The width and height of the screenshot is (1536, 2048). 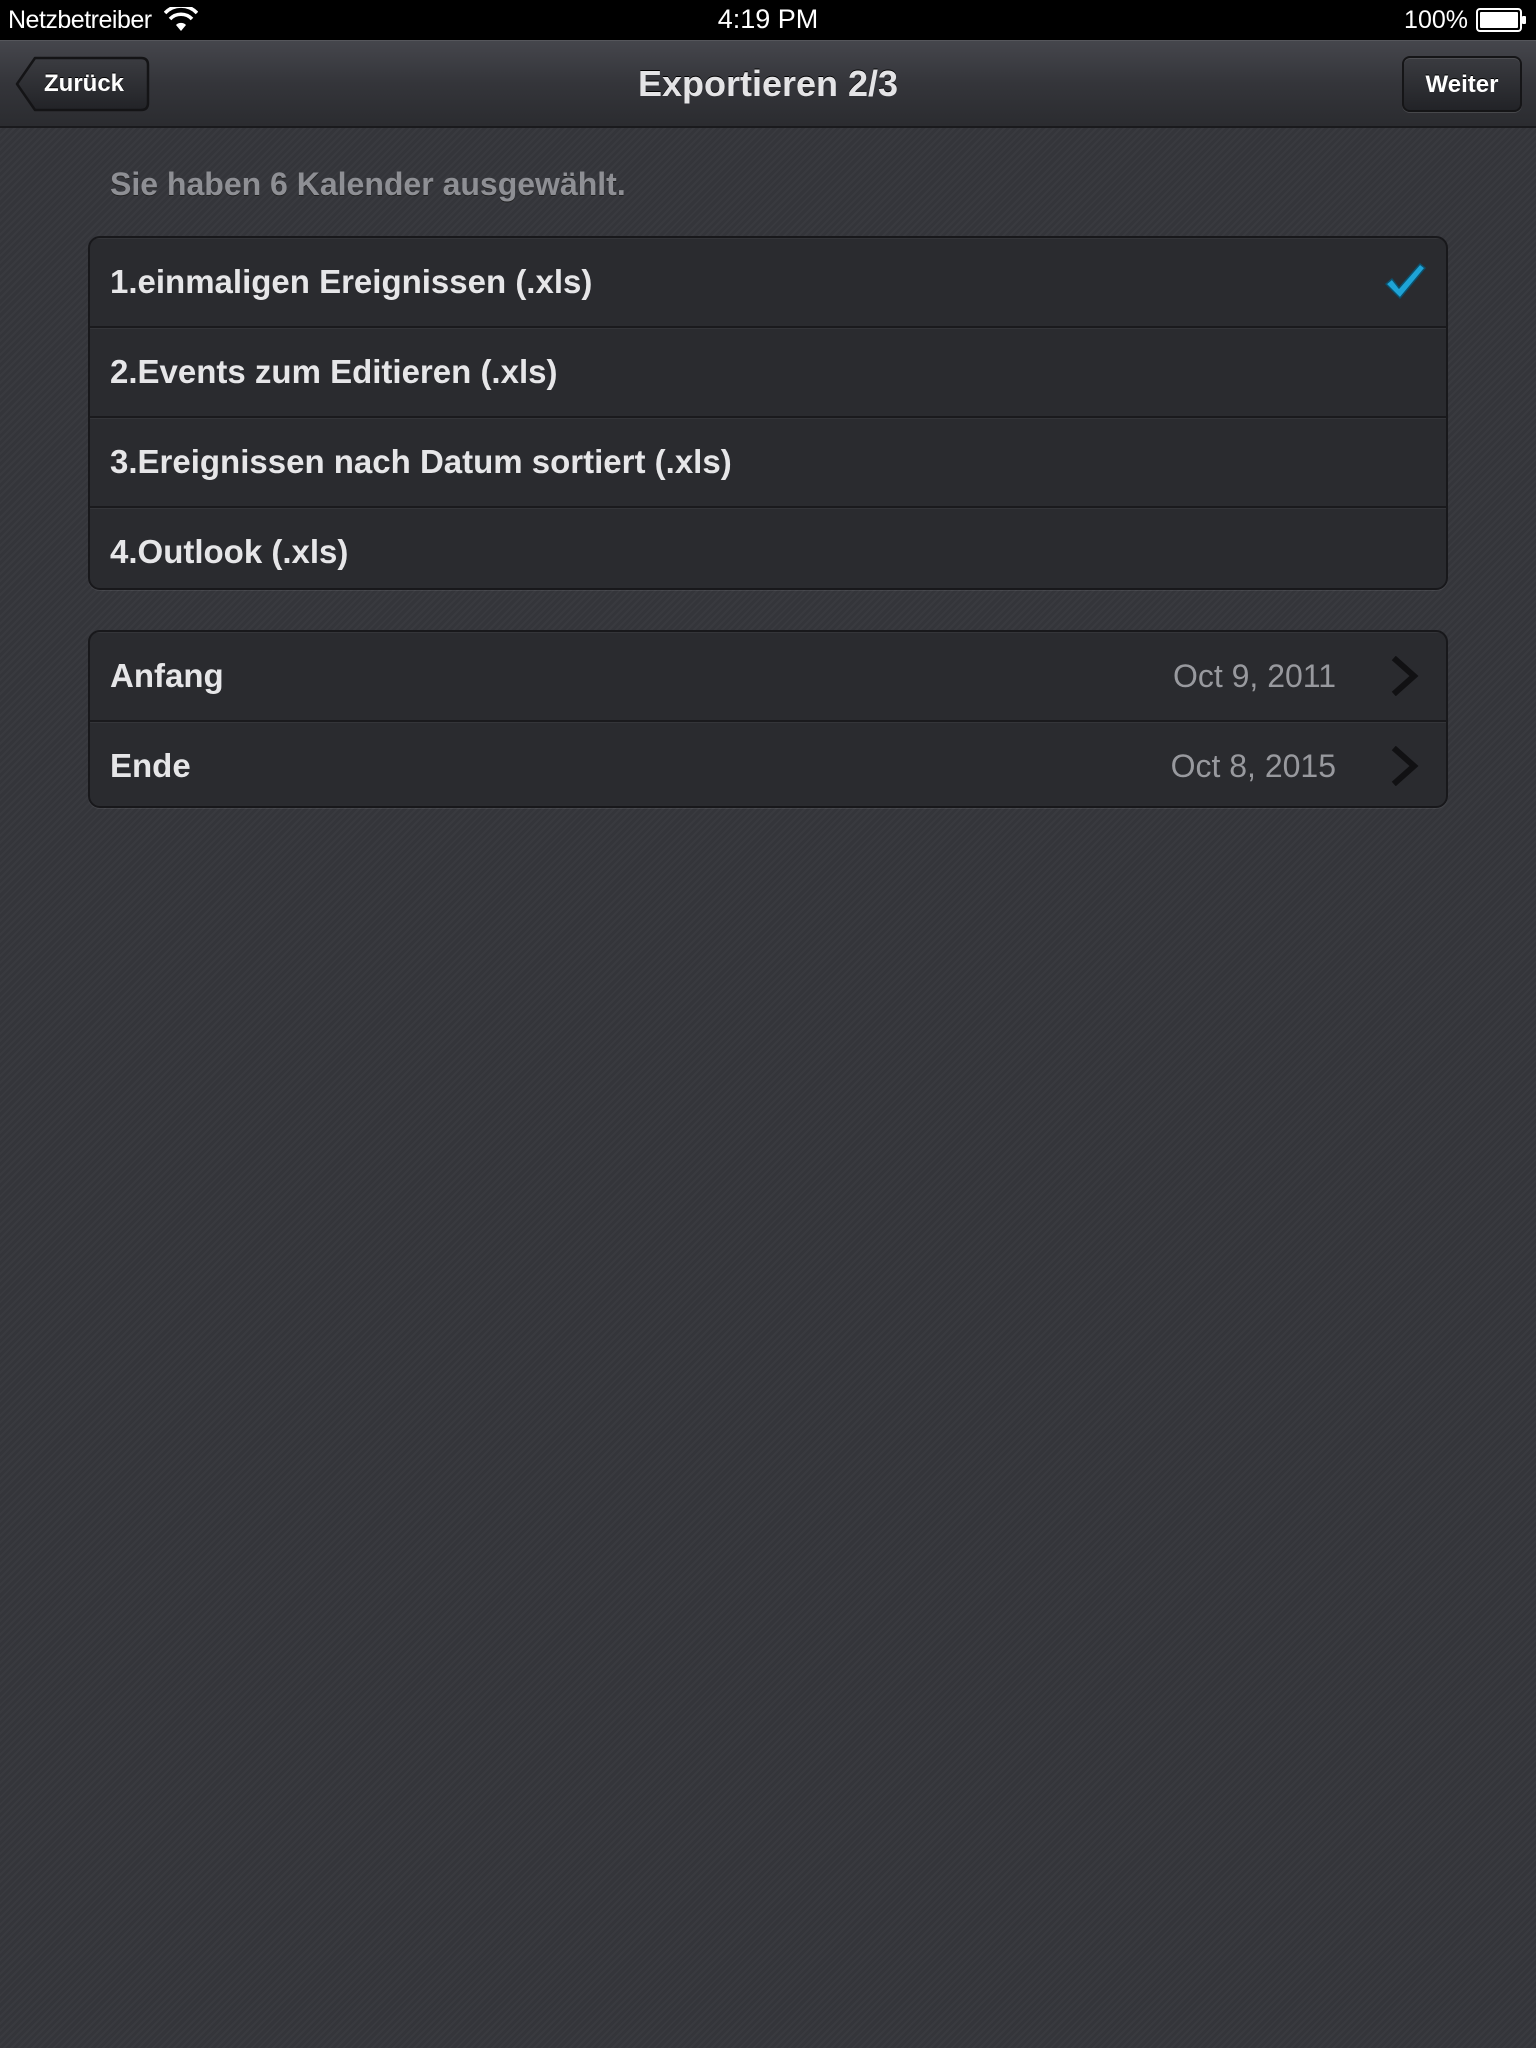 I want to click on end-date-label: Ende, so click(x=150, y=765).